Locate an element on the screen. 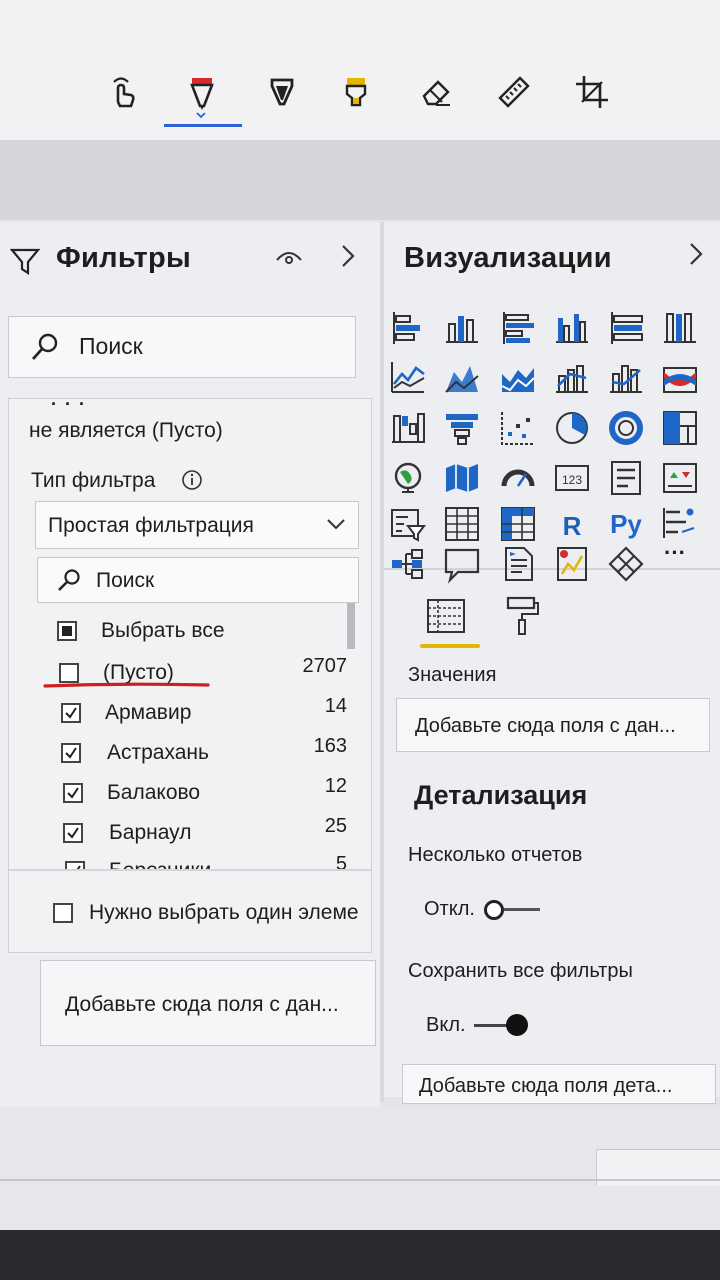 The width and height of the screenshot is (720, 1280). python-visual-icon: Py is located at coordinates (626, 524).